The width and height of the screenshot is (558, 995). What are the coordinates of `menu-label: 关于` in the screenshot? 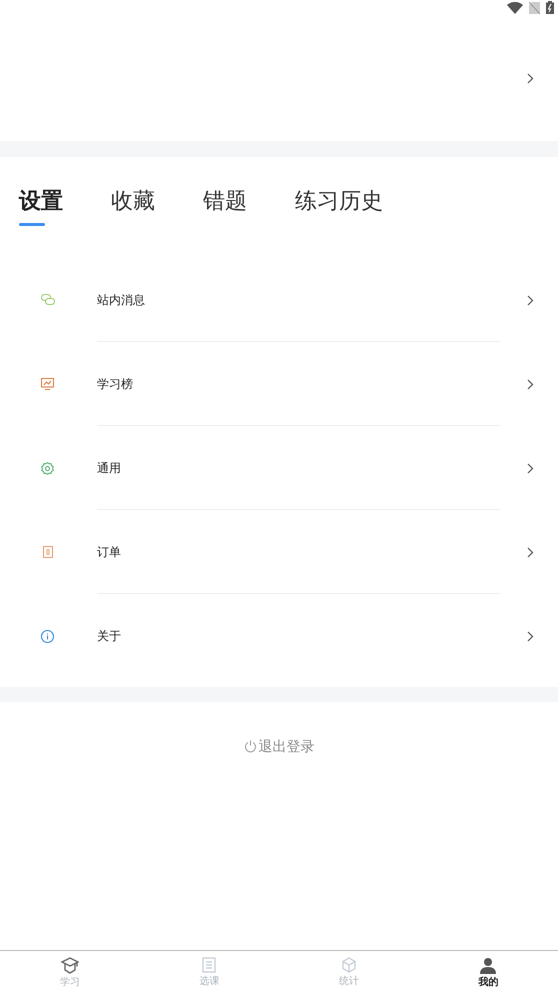 It's located at (109, 636).